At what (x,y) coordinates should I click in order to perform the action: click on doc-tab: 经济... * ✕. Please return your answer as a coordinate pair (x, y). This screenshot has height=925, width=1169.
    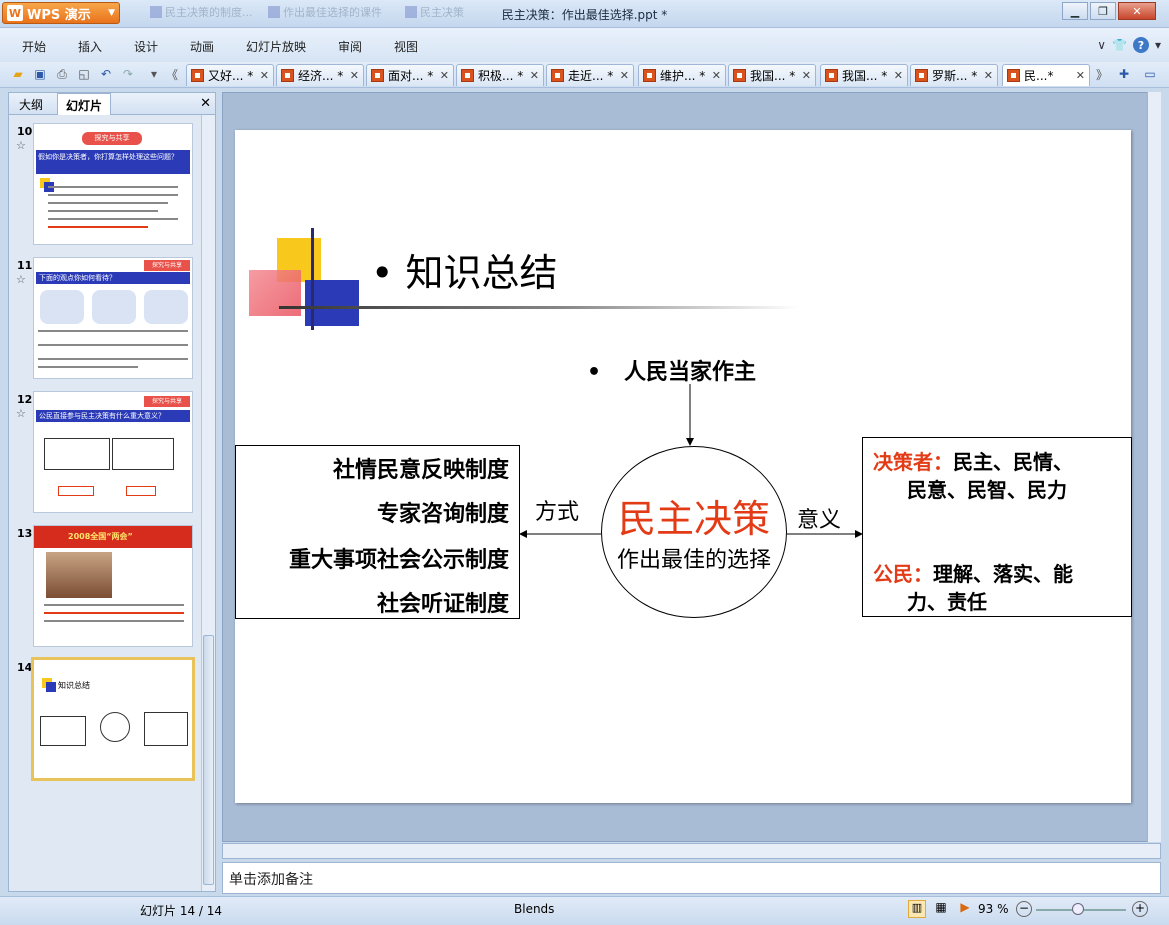
    Looking at the image, I should click on (320, 75).